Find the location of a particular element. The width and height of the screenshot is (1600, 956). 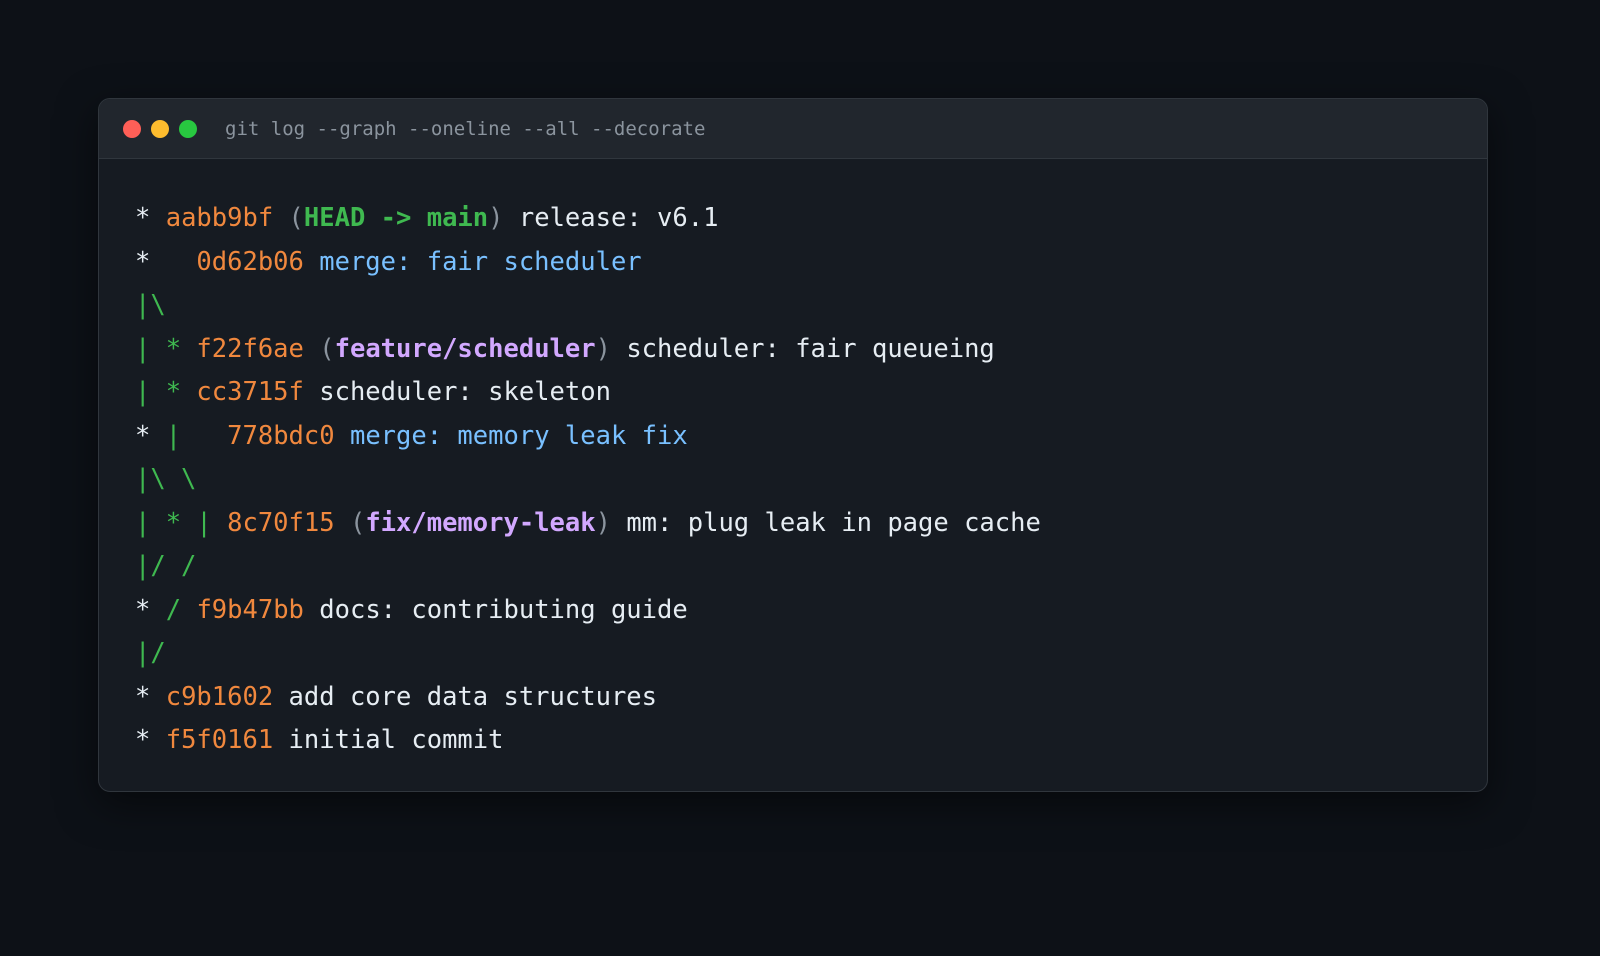

graph-segment: | is located at coordinates (196, 435).